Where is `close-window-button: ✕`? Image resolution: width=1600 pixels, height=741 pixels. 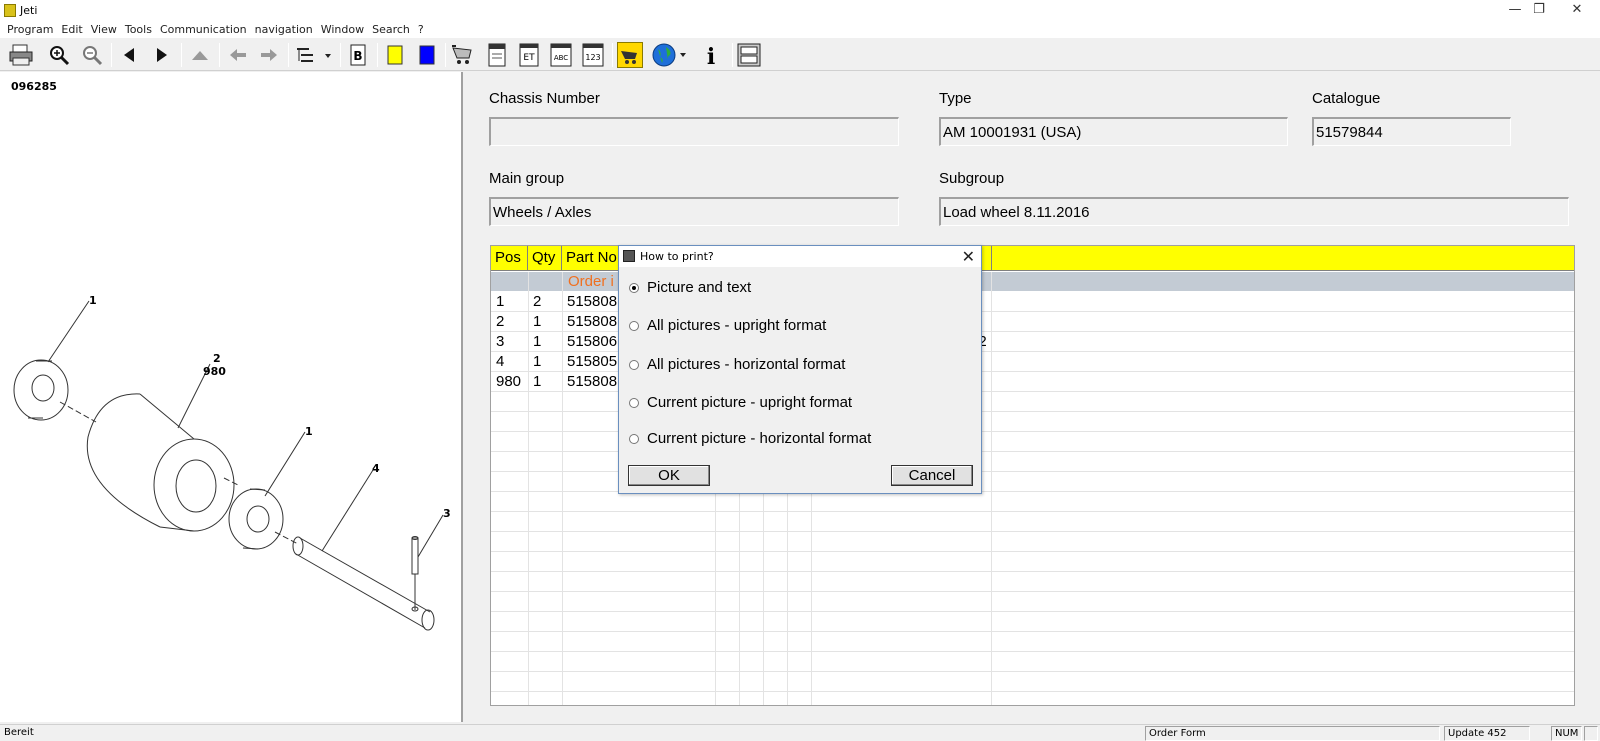
close-window-button: ✕ is located at coordinates (1577, 10).